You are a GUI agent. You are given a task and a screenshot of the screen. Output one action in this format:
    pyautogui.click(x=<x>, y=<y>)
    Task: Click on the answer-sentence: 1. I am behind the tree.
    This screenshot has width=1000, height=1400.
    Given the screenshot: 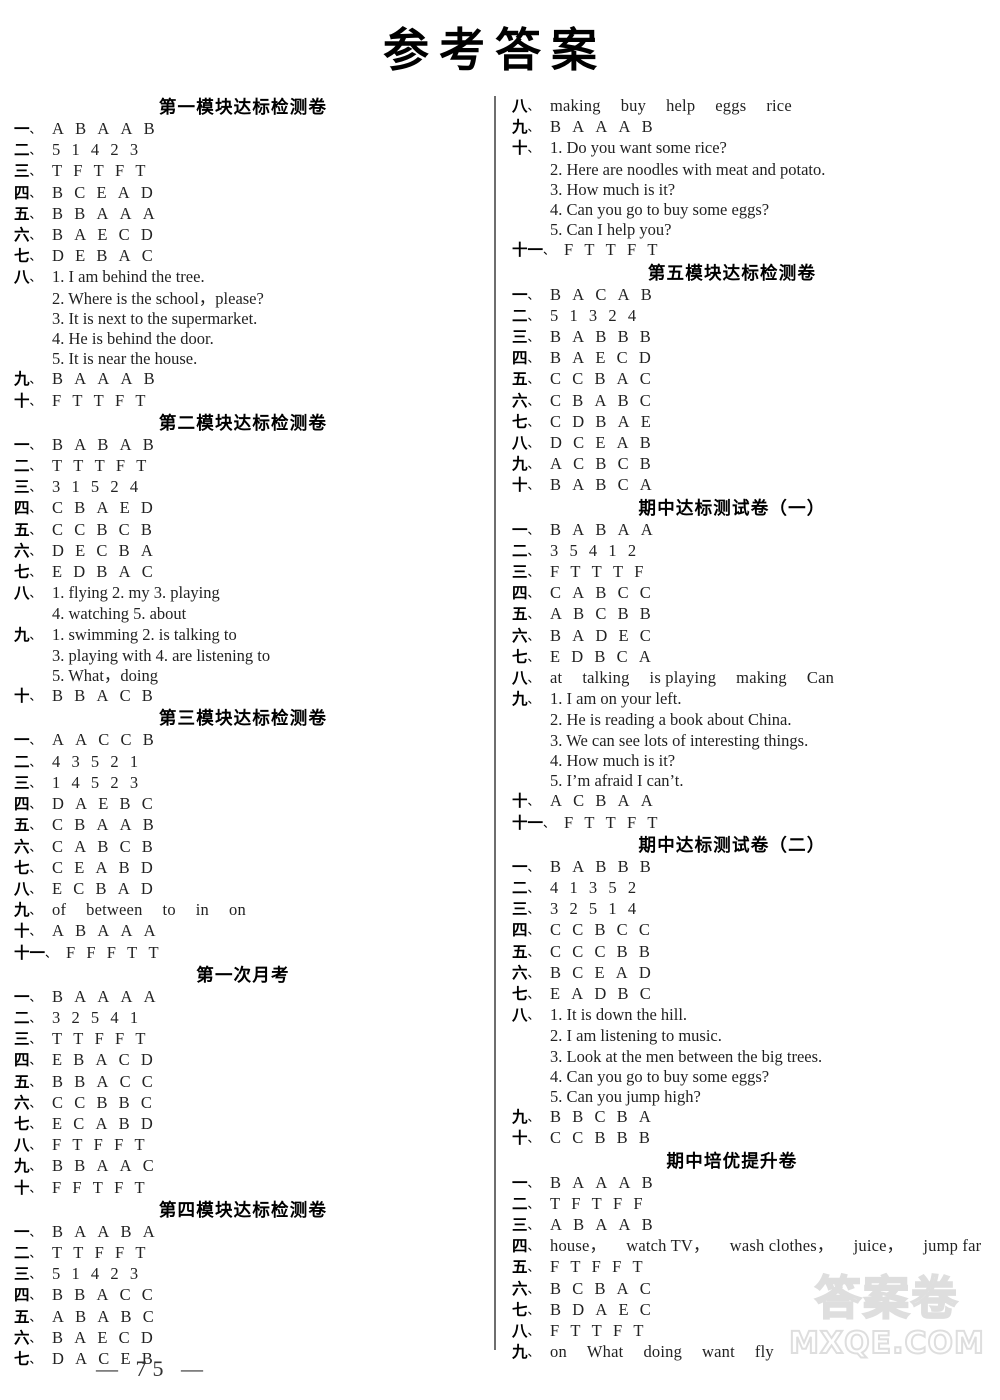 What is the action you would take?
    pyautogui.click(x=128, y=277)
    